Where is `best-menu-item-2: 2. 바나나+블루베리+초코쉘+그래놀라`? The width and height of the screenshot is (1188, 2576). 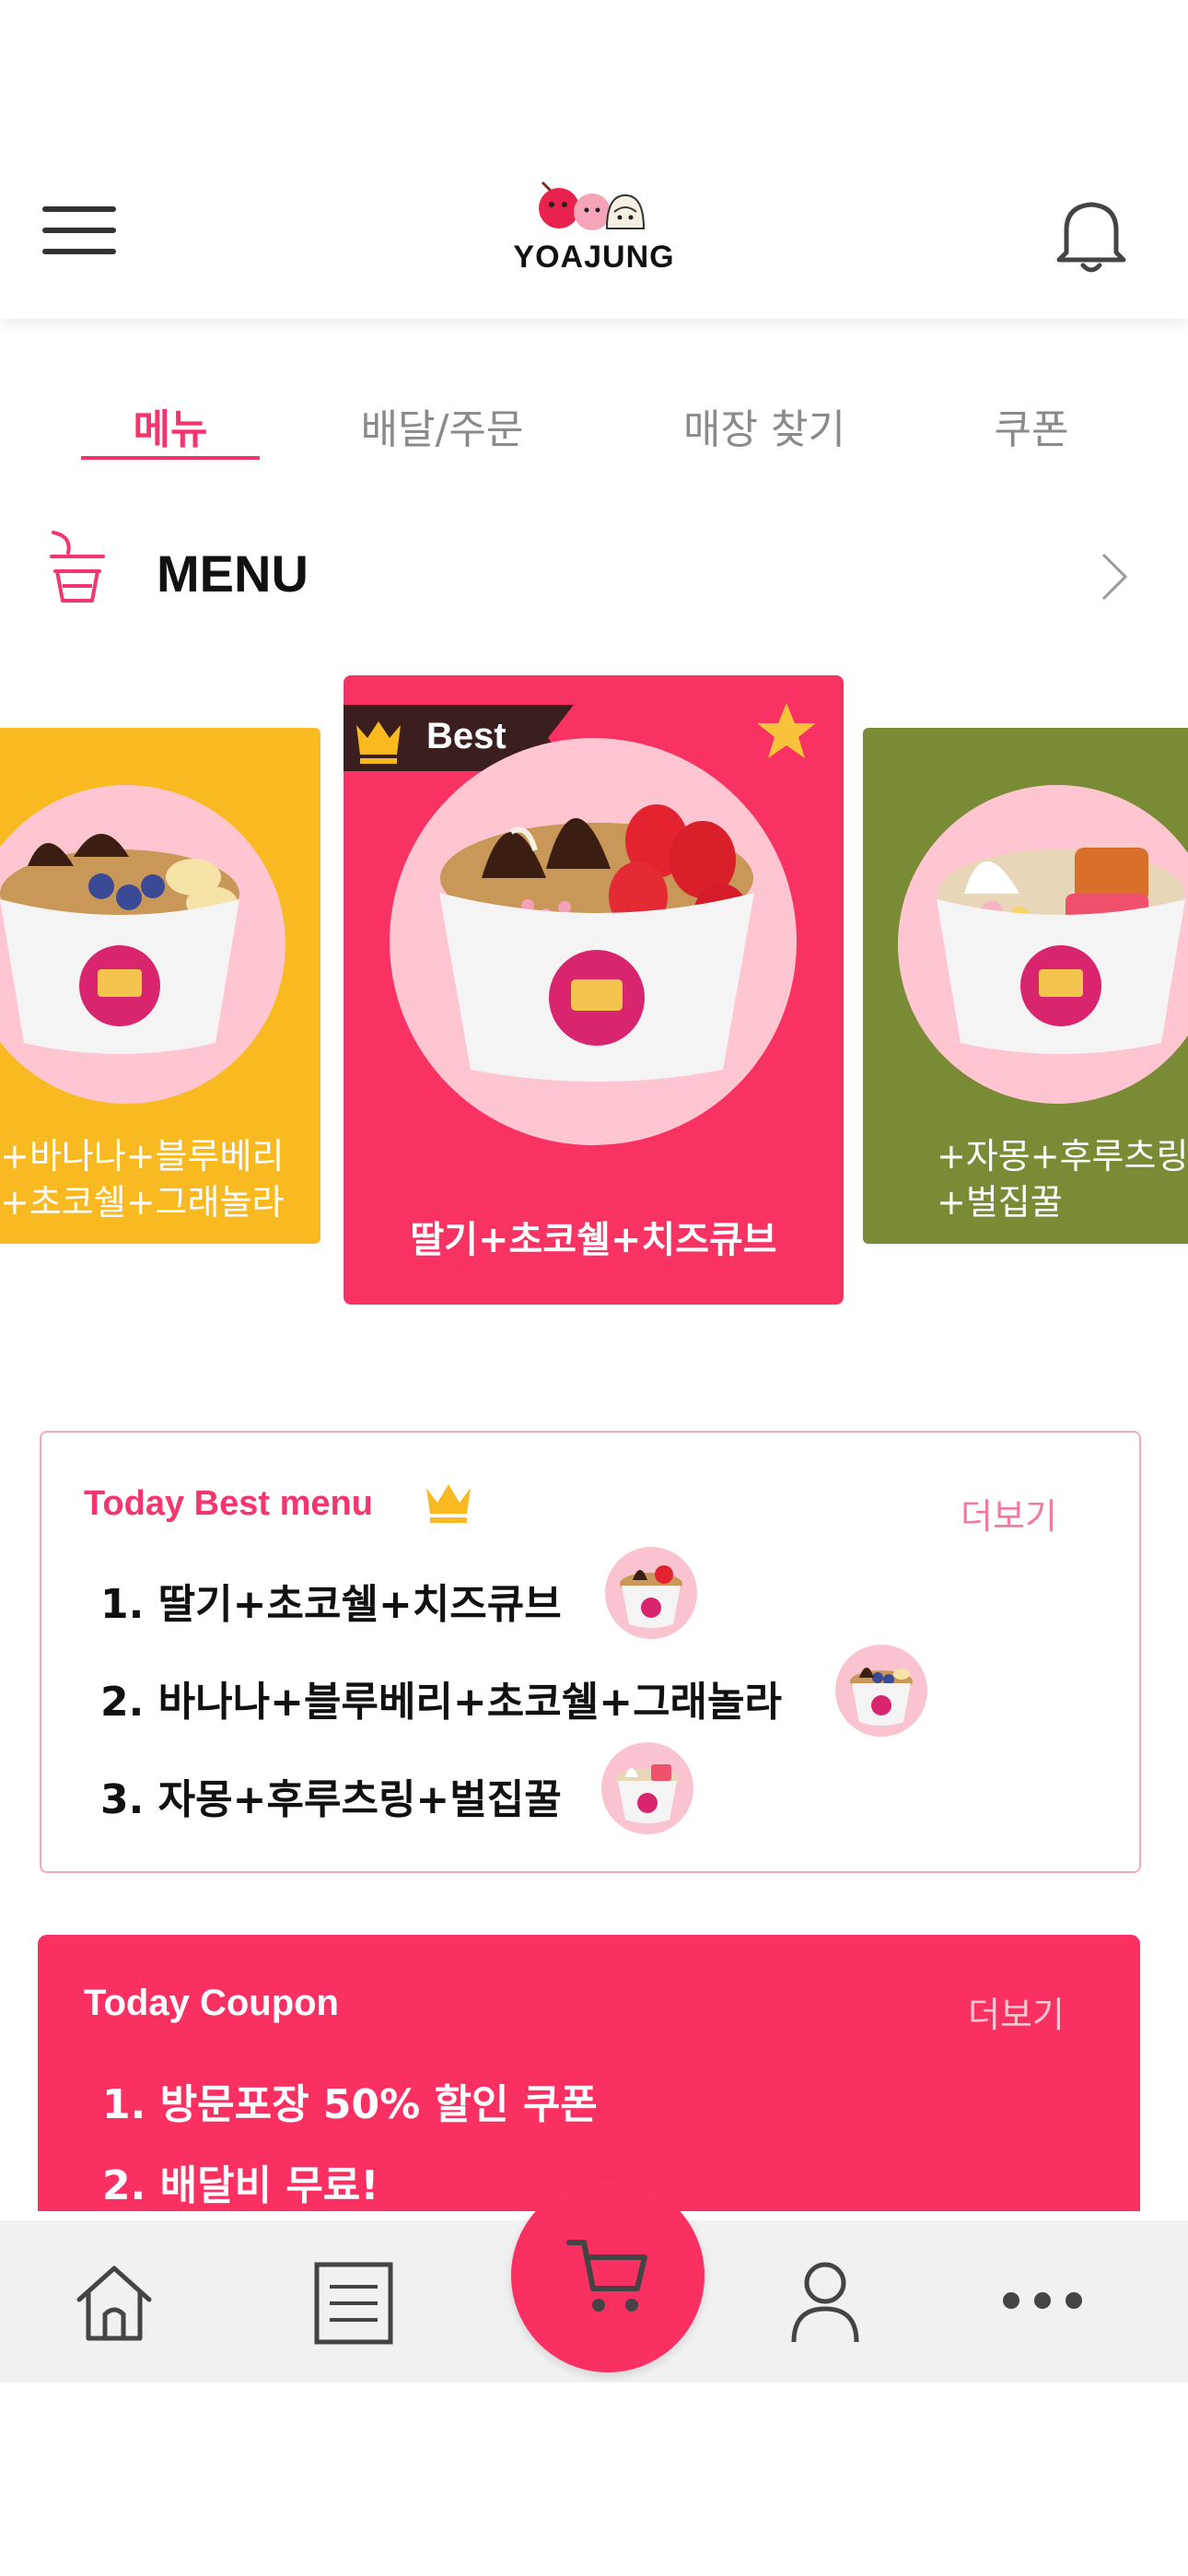 best-menu-item-2: 2. 바나나+블루베리+초코쉘+그래놀라 is located at coordinates (441, 1698).